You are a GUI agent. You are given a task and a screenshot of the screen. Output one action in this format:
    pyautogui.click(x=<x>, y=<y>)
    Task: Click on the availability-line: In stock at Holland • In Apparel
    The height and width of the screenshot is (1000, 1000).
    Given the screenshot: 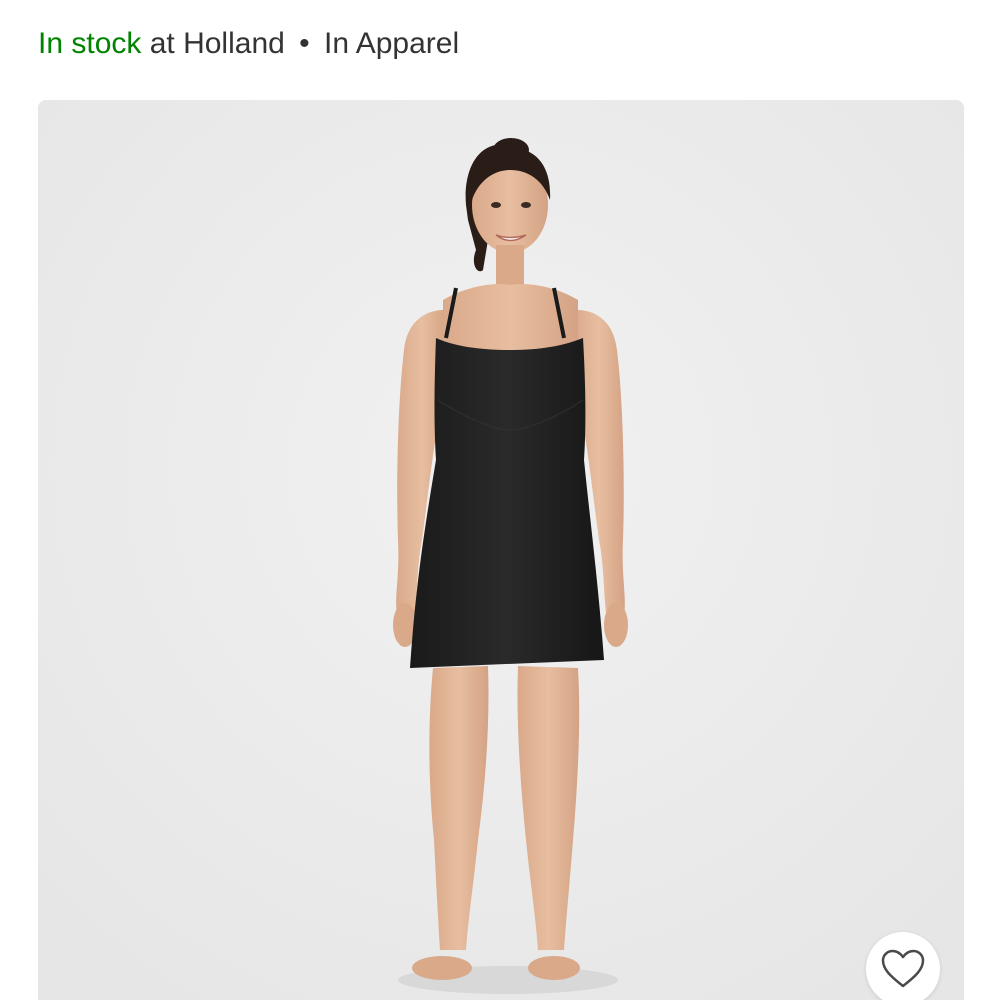 What is the action you would take?
    pyautogui.click(x=248, y=44)
    